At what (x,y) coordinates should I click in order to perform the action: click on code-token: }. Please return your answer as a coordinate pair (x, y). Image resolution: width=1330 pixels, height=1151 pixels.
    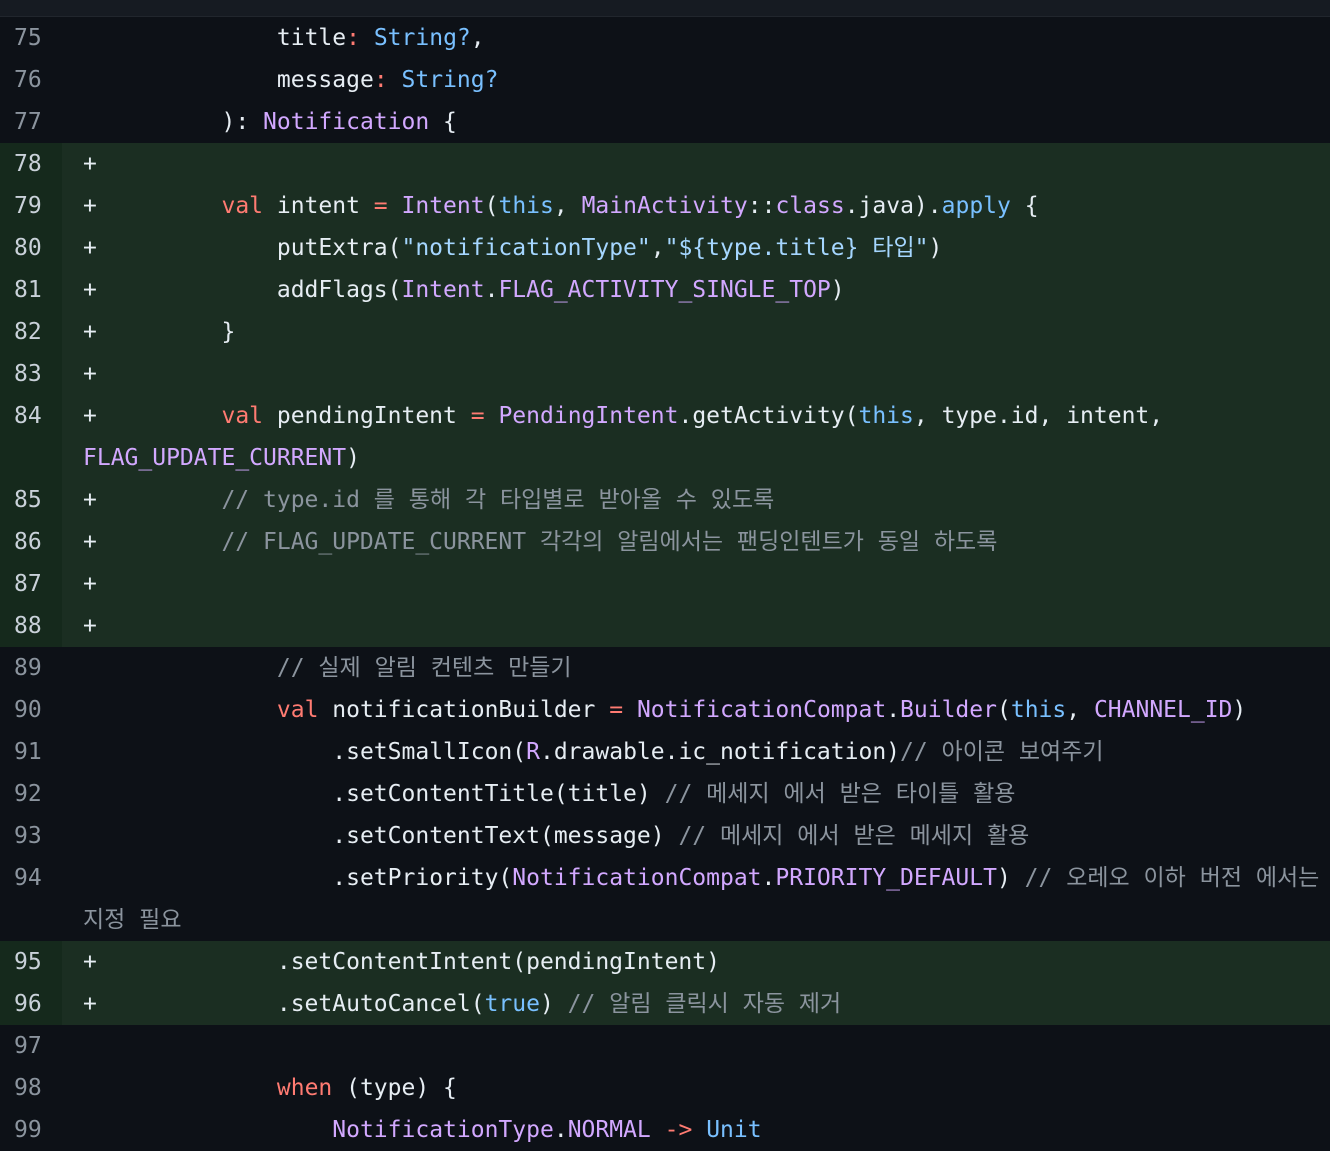
    Looking at the image, I should click on (173, 332).